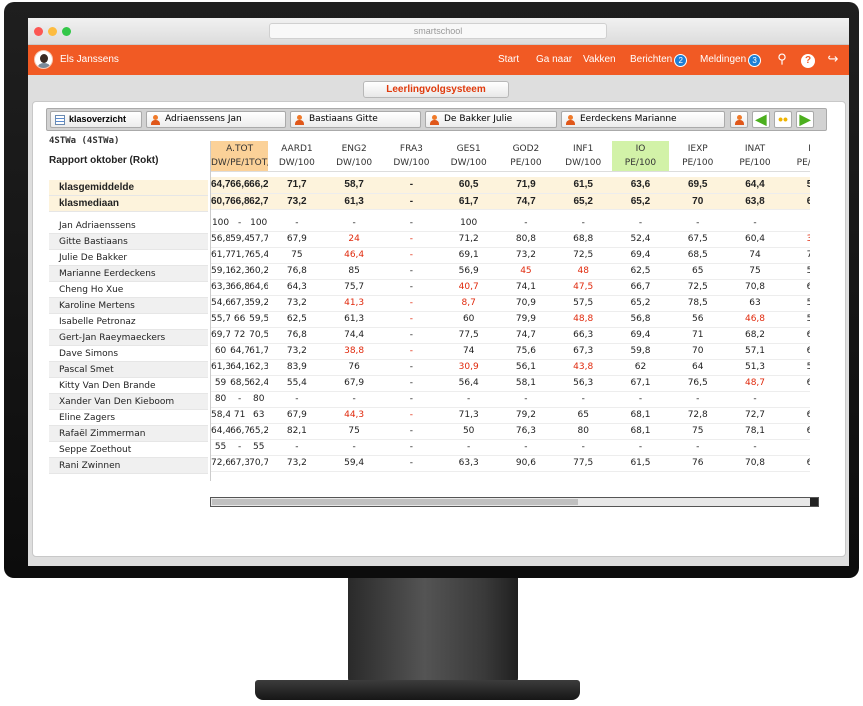 This screenshot has height=706, width=863. I want to click on score-cell: 61,3, so click(354, 319).